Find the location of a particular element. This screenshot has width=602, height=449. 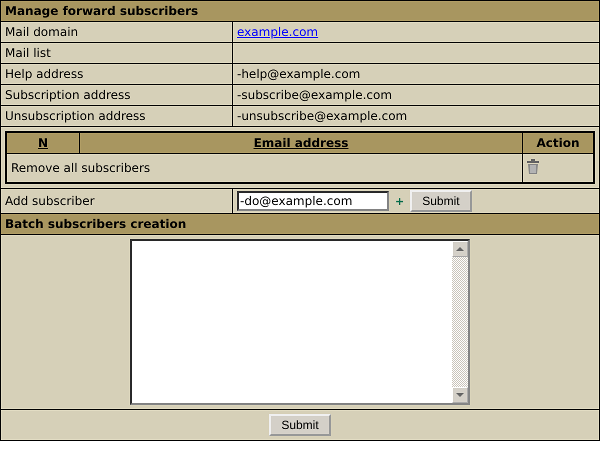

add-icon: + is located at coordinates (399, 201).